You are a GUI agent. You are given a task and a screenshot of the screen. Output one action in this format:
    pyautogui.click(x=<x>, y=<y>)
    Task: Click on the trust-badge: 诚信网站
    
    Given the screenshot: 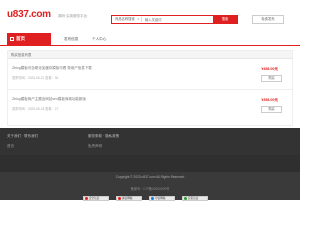 What is the action you would take?
    pyautogui.click(x=129, y=198)
    